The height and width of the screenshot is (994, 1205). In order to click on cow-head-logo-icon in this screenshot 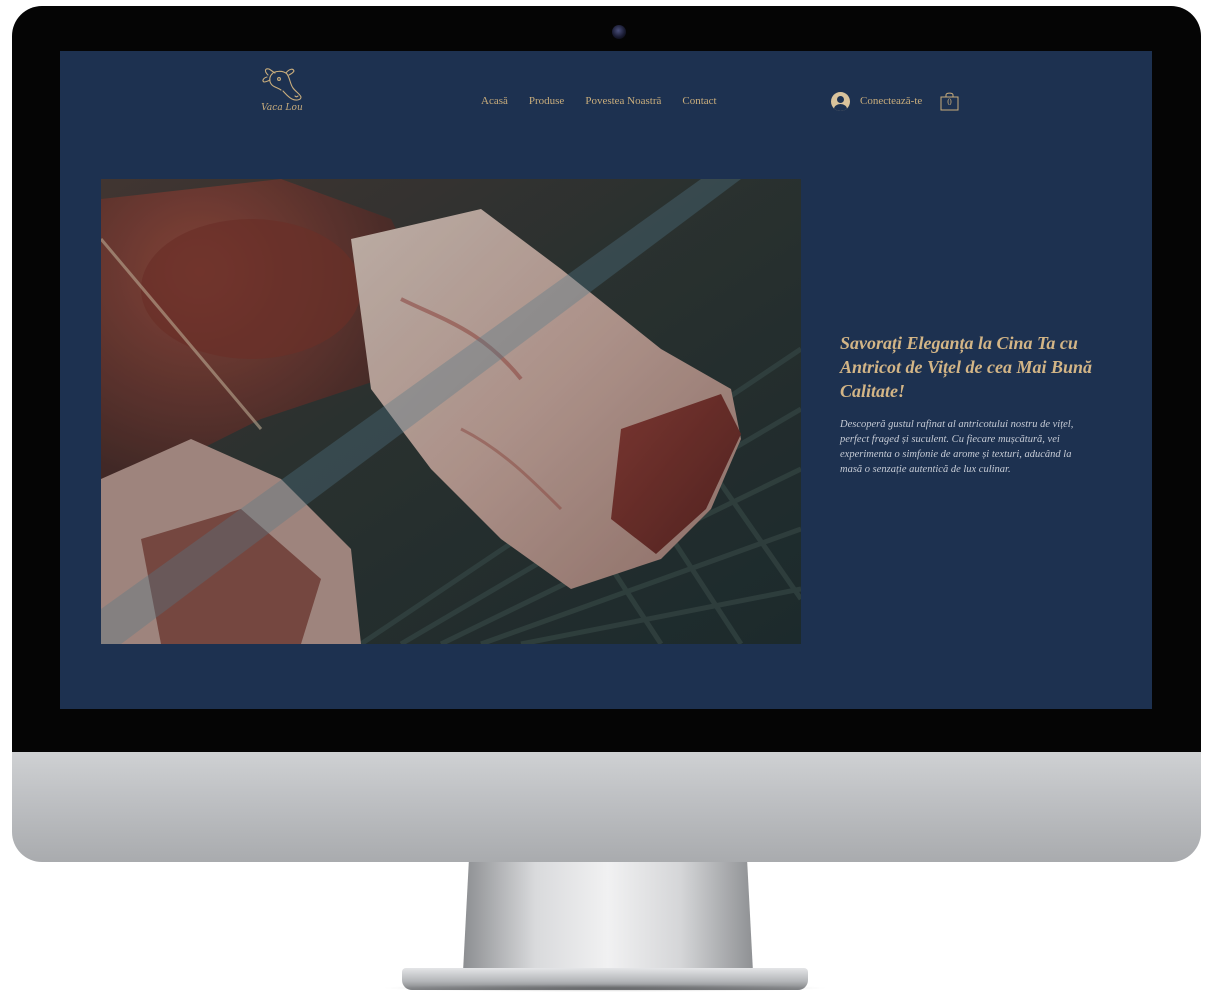, I will do `click(282, 84)`.